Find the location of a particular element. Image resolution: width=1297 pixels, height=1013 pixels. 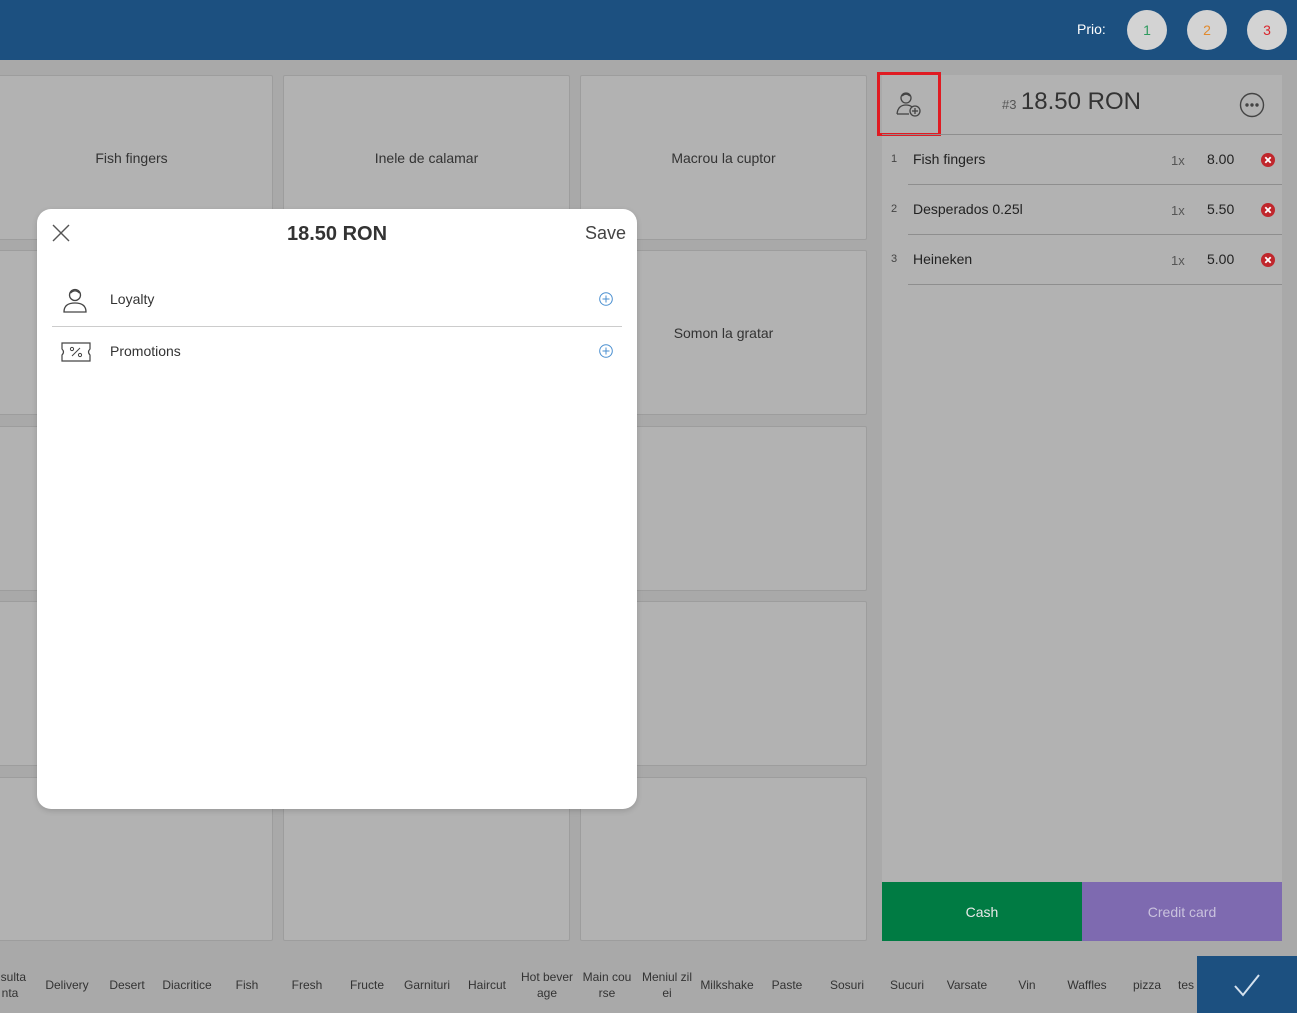

category-tab: Milkshake is located at coordinates (727, 984).